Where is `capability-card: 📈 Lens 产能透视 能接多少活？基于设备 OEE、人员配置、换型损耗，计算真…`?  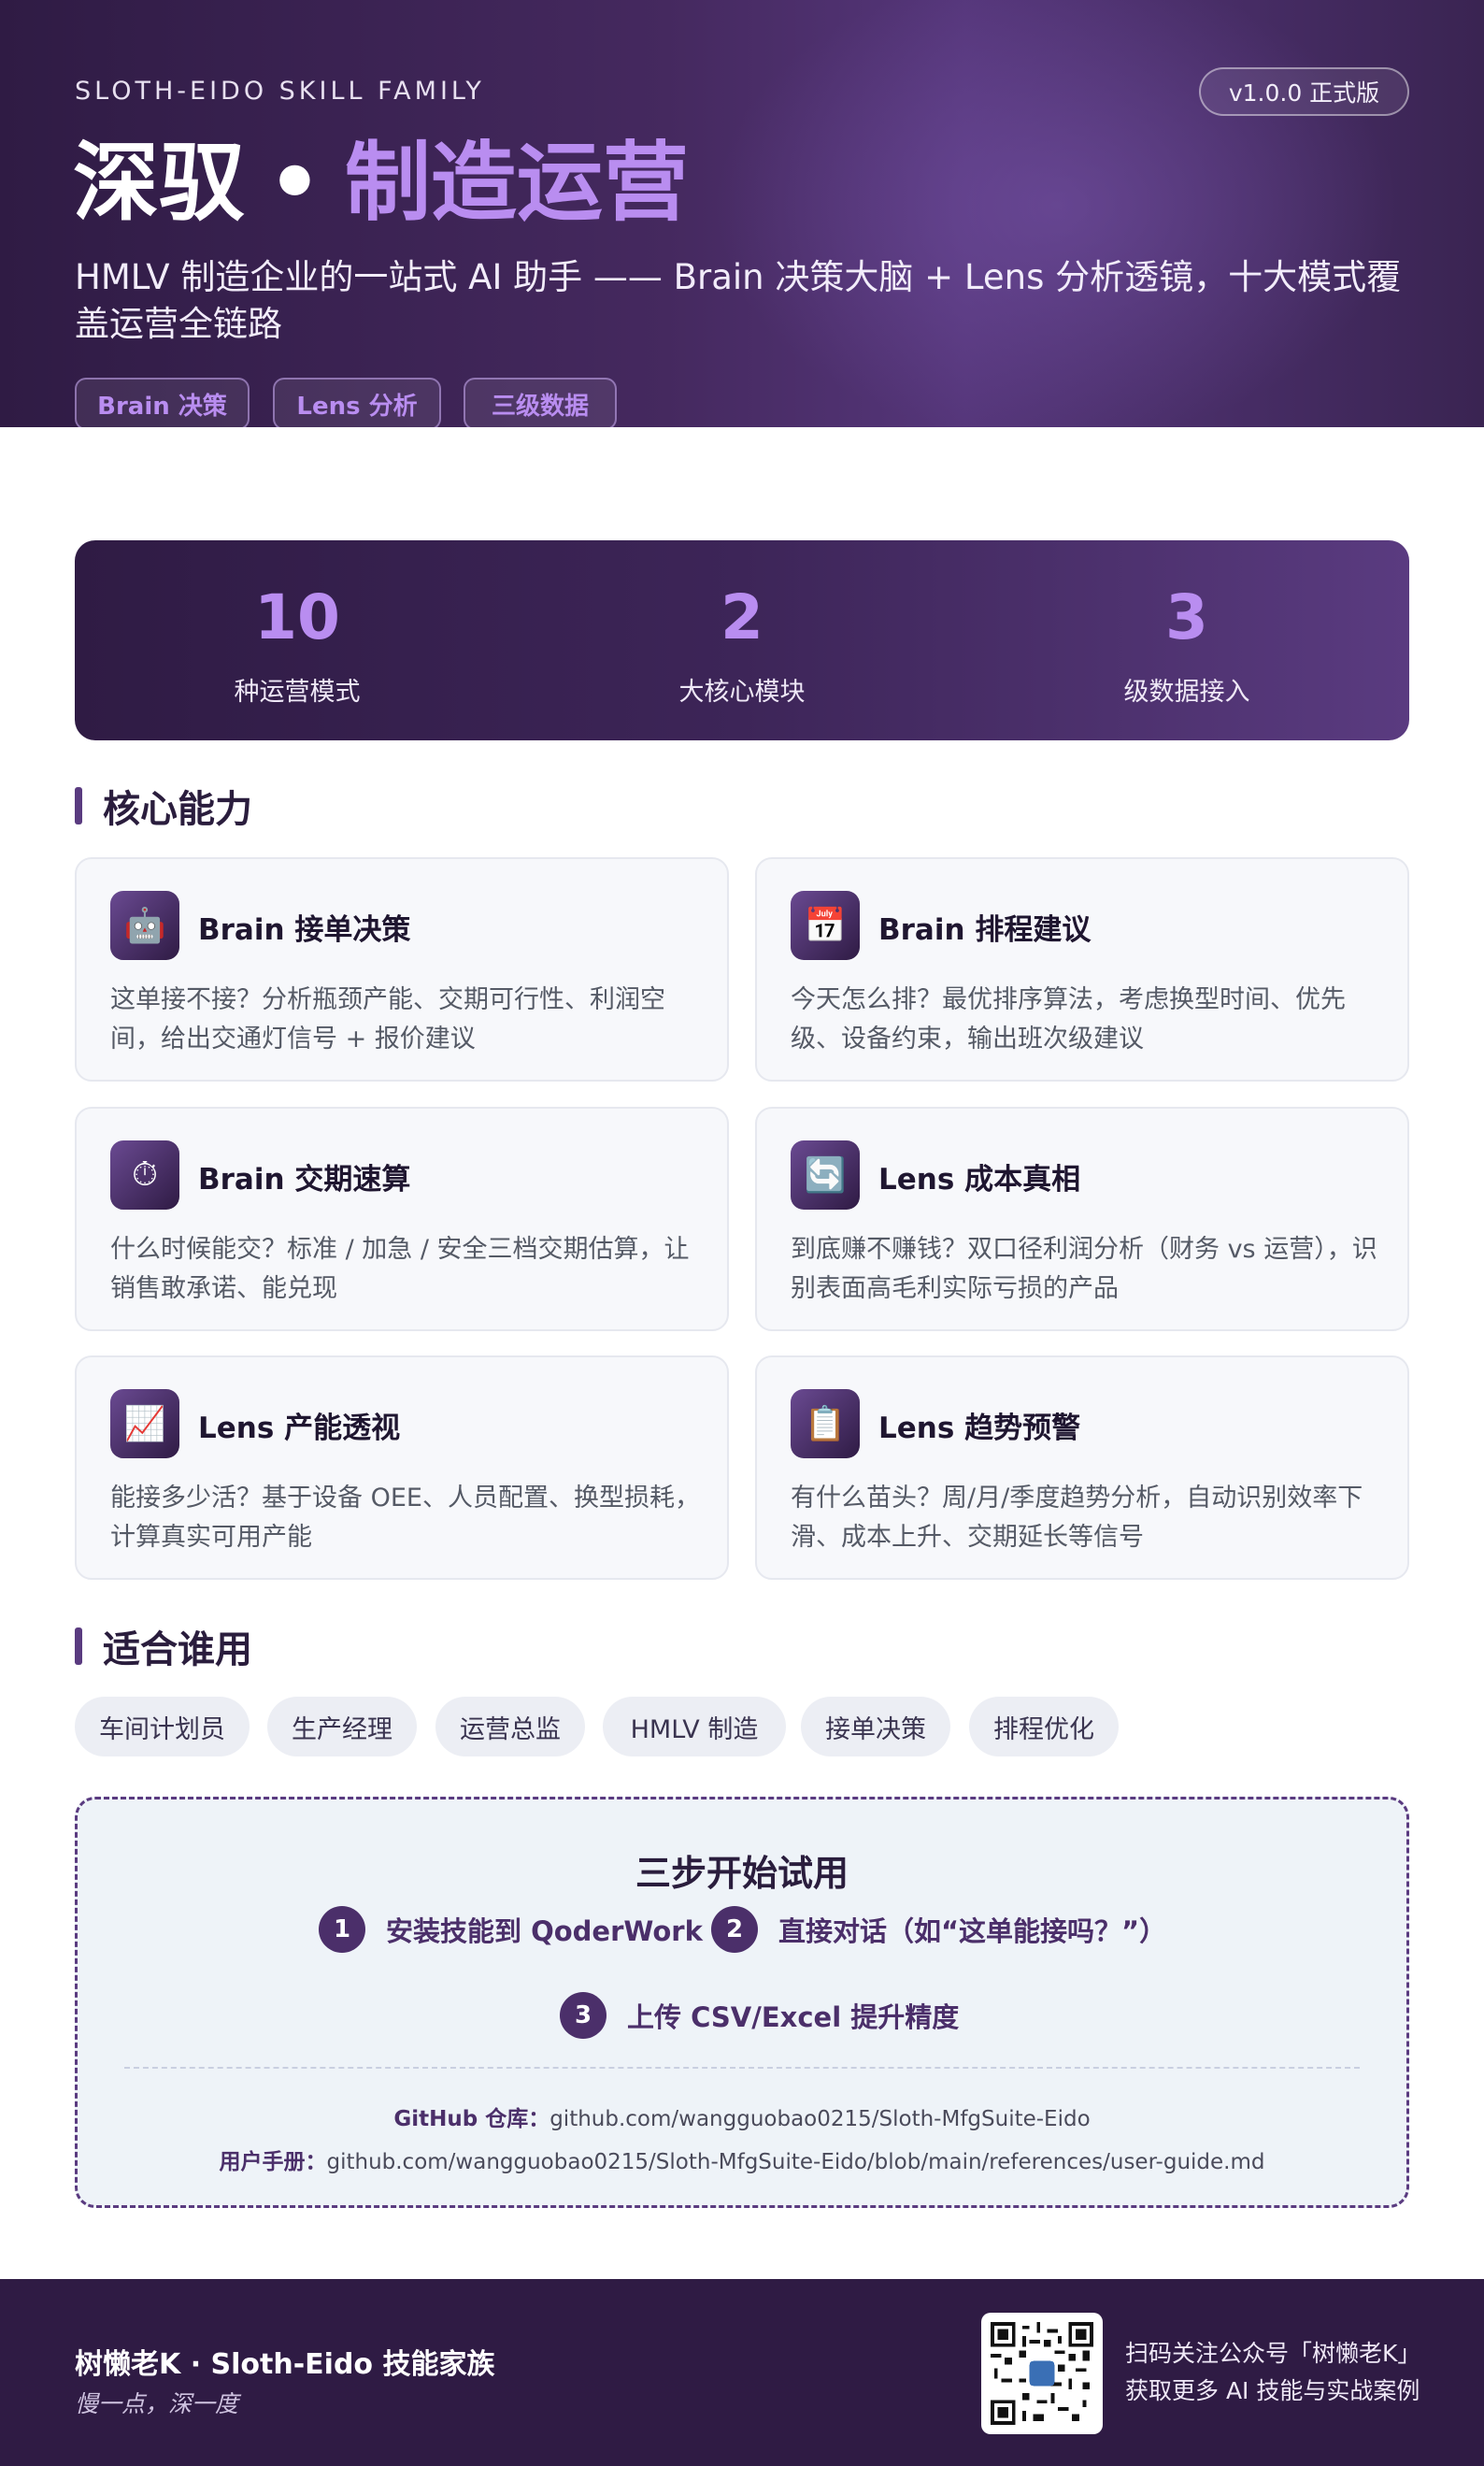 capability-card: 📈 Lens 产能透视 能接多少活？基于设备 OEE、人员配置、换型损耗，计算真… is located at coordinates (402, 1467).